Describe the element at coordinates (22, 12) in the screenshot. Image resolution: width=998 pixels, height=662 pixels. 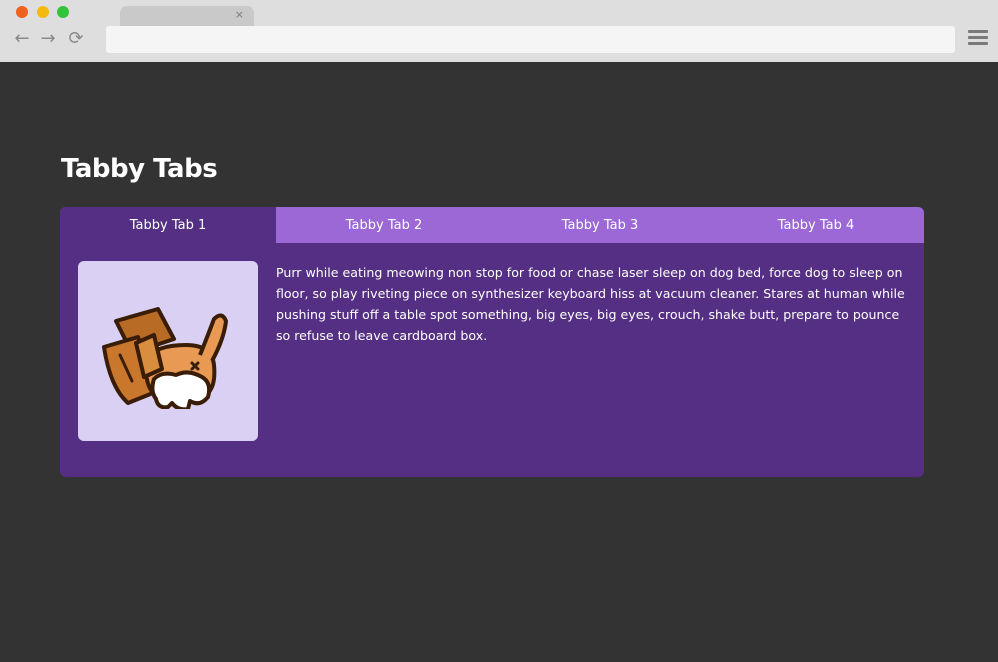
I see `close-window-button` at that location.